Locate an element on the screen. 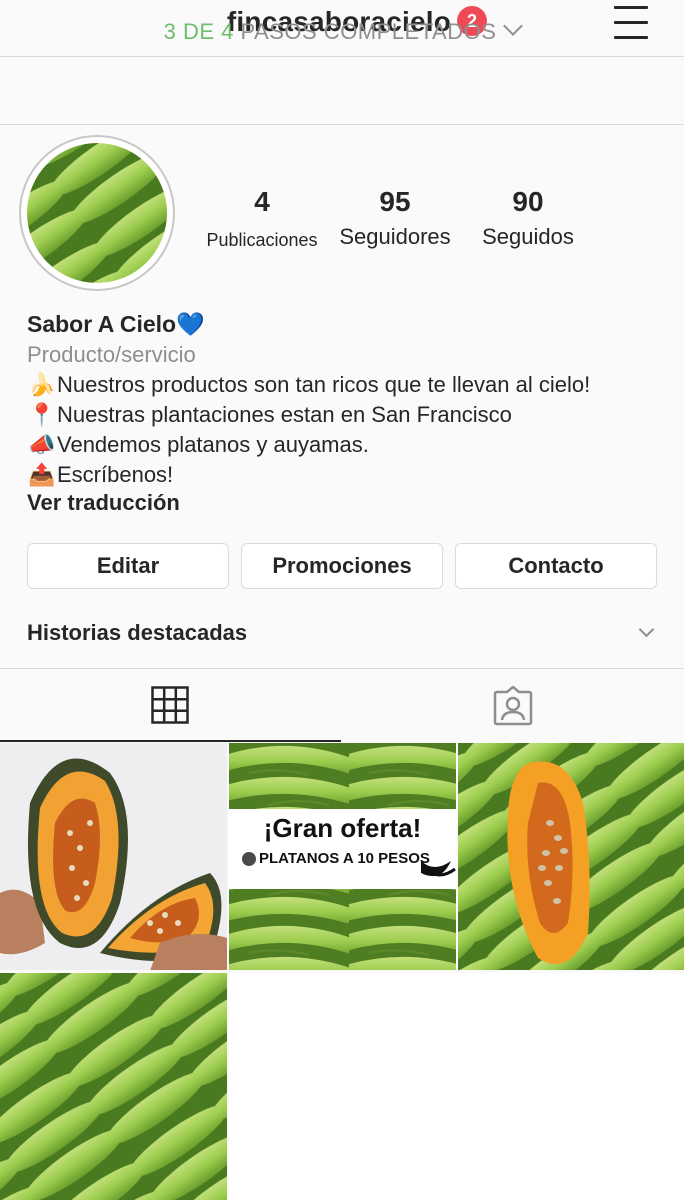  avatar is located at coordinates (97, 213).